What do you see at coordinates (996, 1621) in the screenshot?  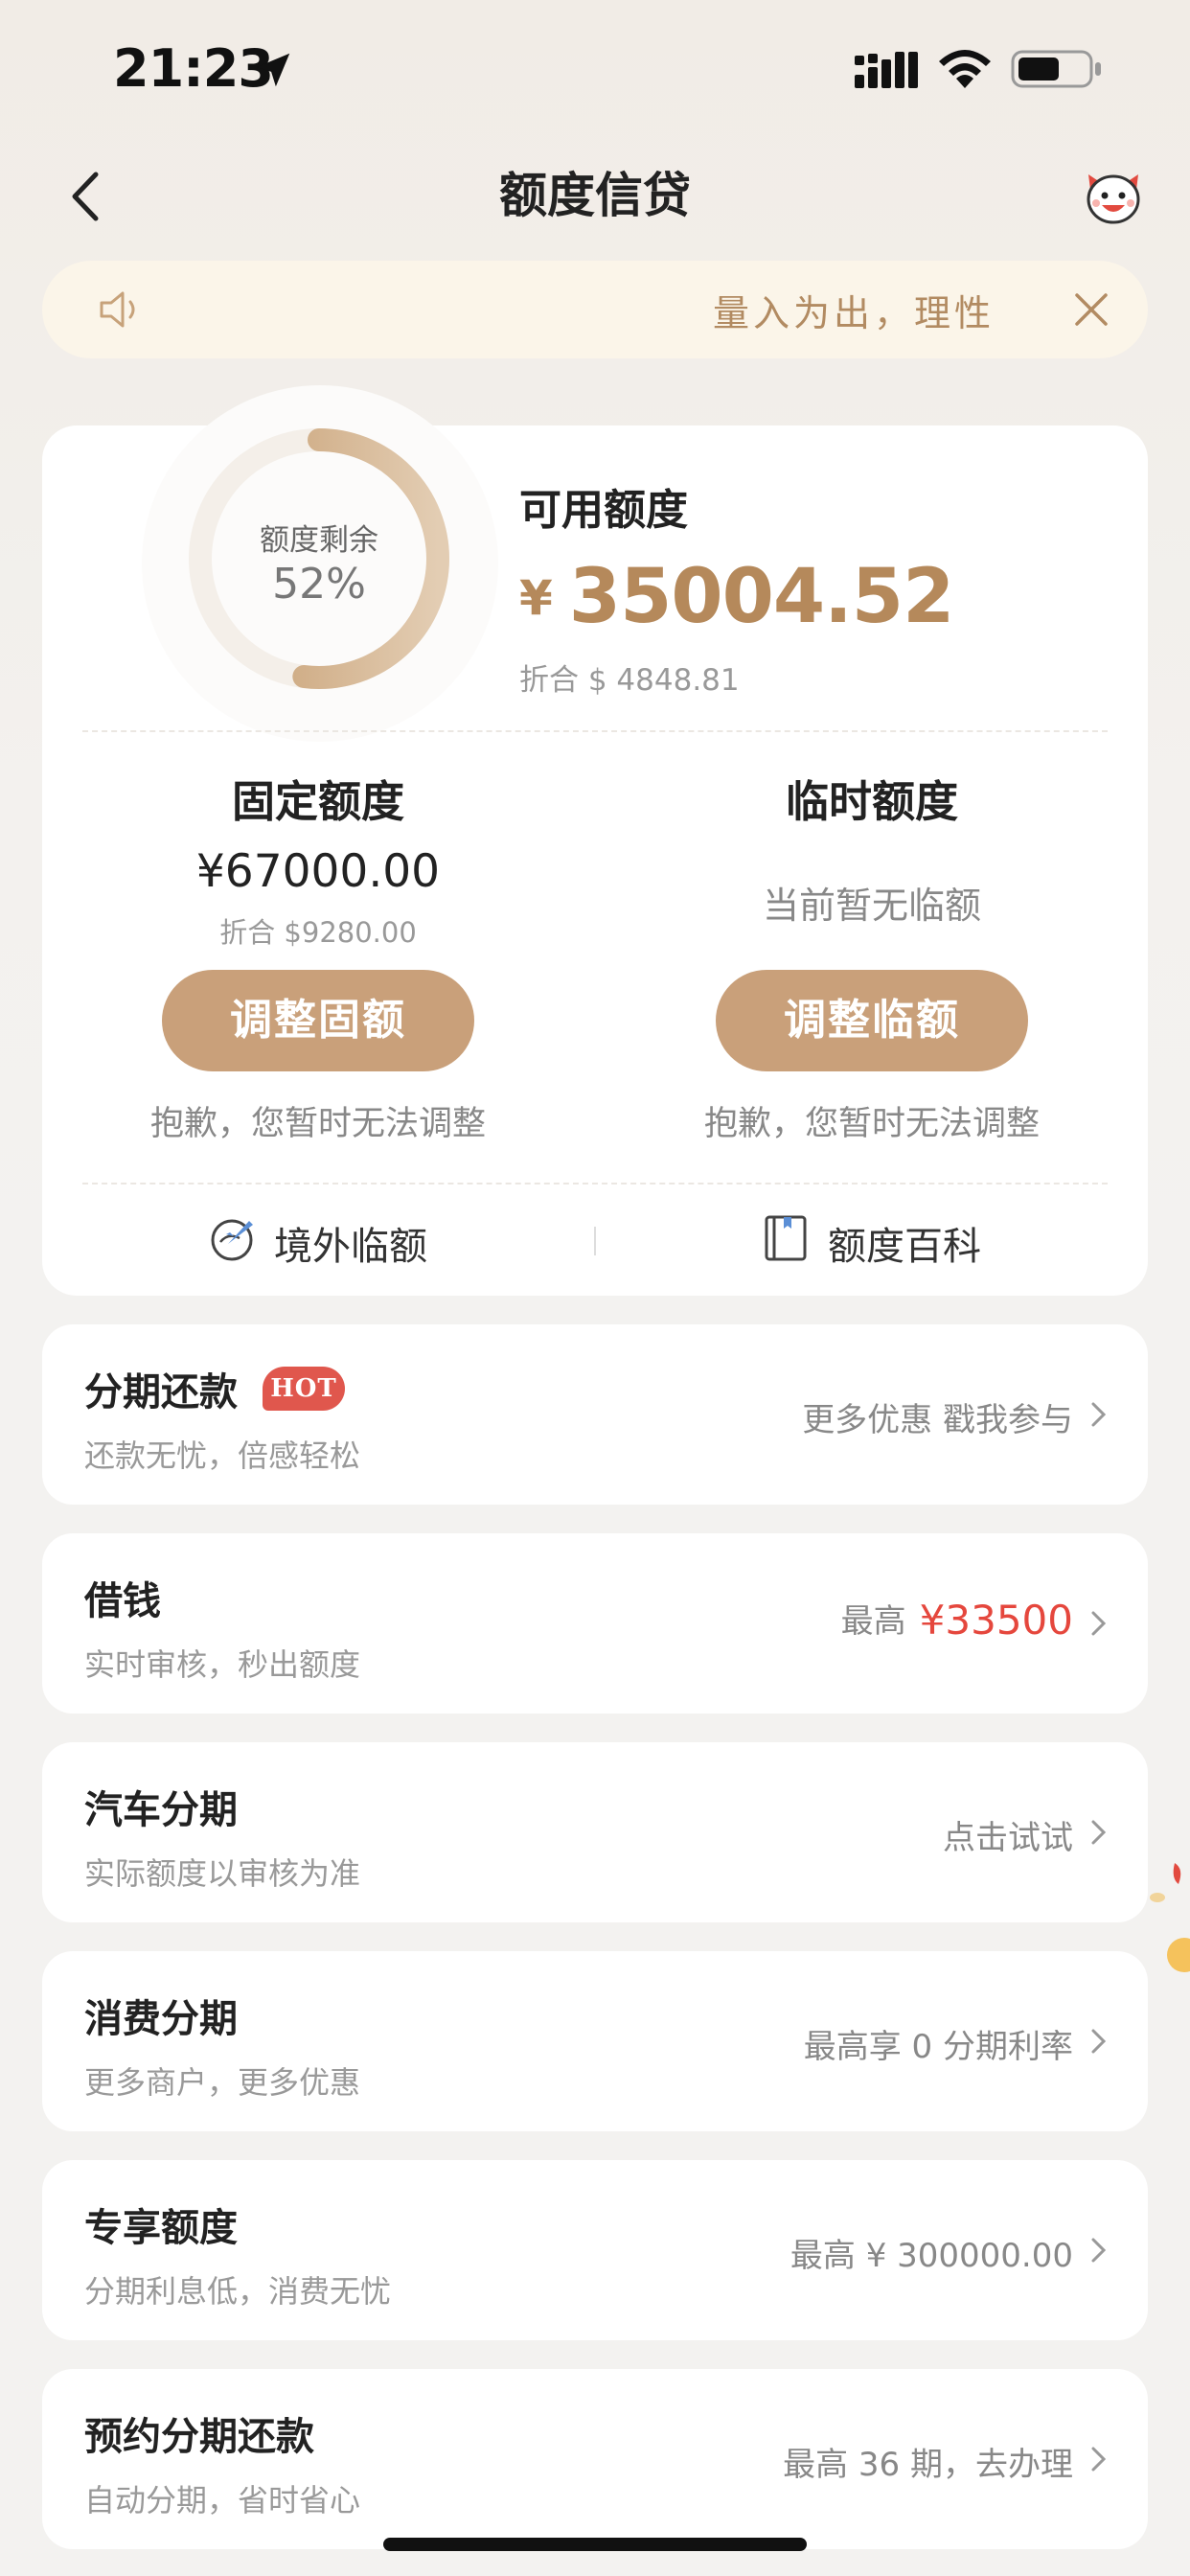 I see `max-borrow-amount: ¥33500` at bounding box center [996, 1621].